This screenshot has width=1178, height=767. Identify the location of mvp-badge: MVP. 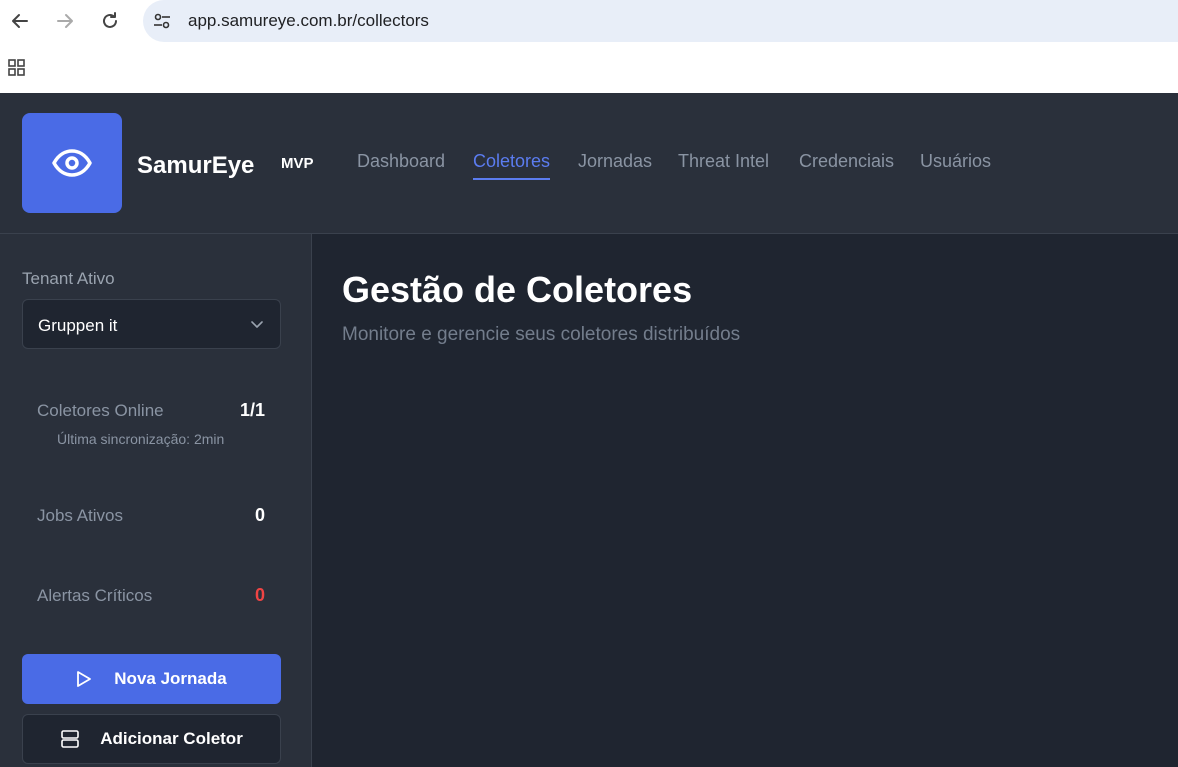
(297, 163).